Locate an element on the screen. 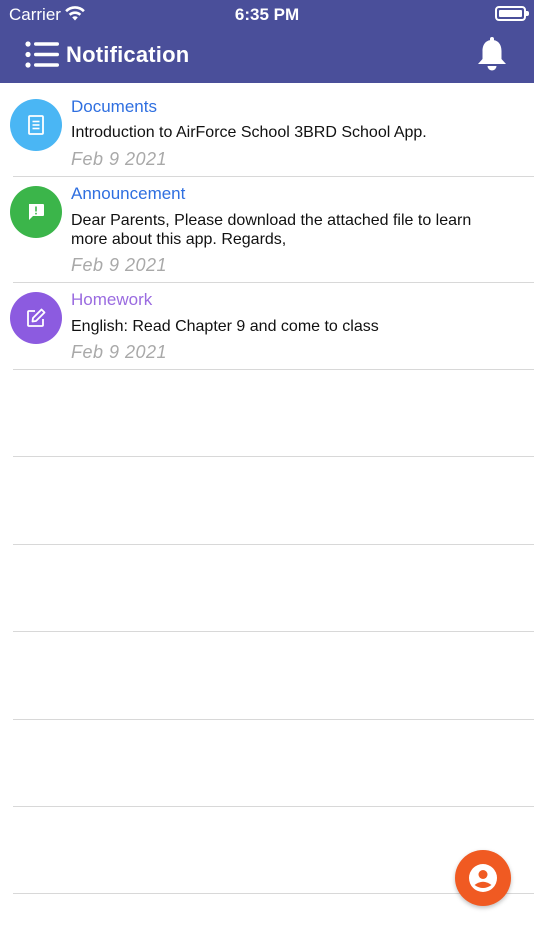 Image resolution: width=534 pixels, height=950 pixels. status-time: 6:35 PM is located at coordinates (267, 14).